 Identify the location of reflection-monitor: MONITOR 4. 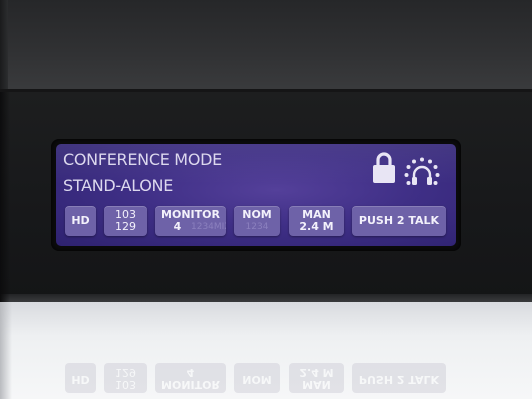
(190, 378).